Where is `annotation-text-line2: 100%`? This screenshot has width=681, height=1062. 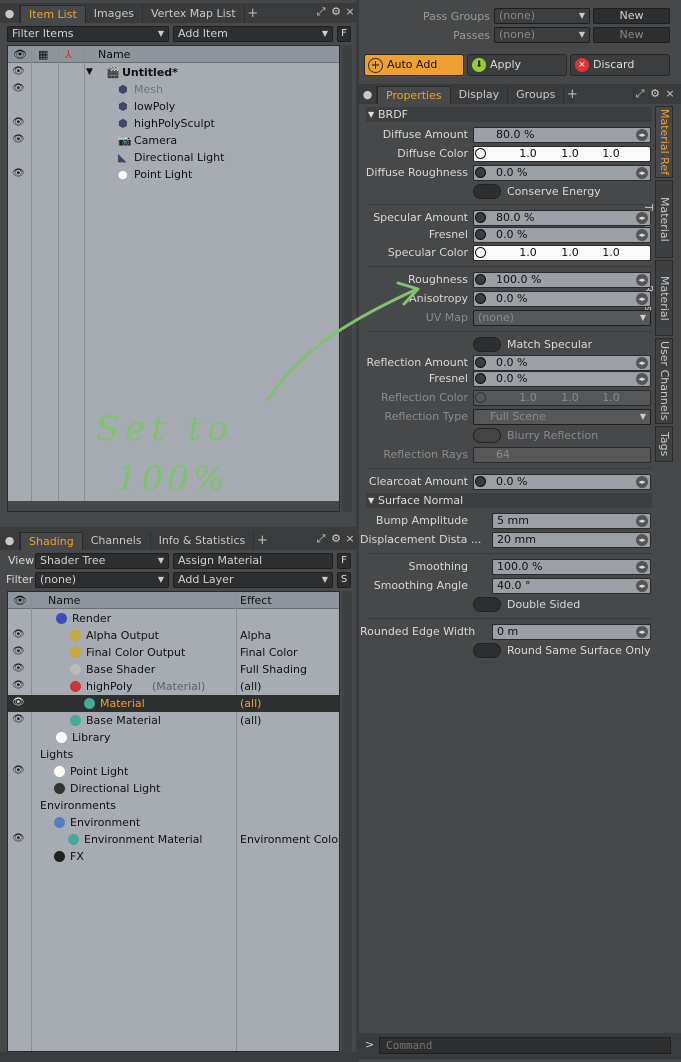 annotation-text-line2: 100% is located at coordinates (172, 479).